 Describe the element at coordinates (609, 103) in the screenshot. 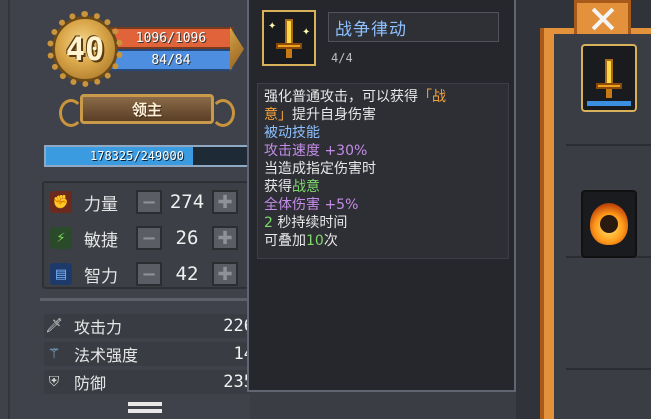

I see `charge-bar` at that location.